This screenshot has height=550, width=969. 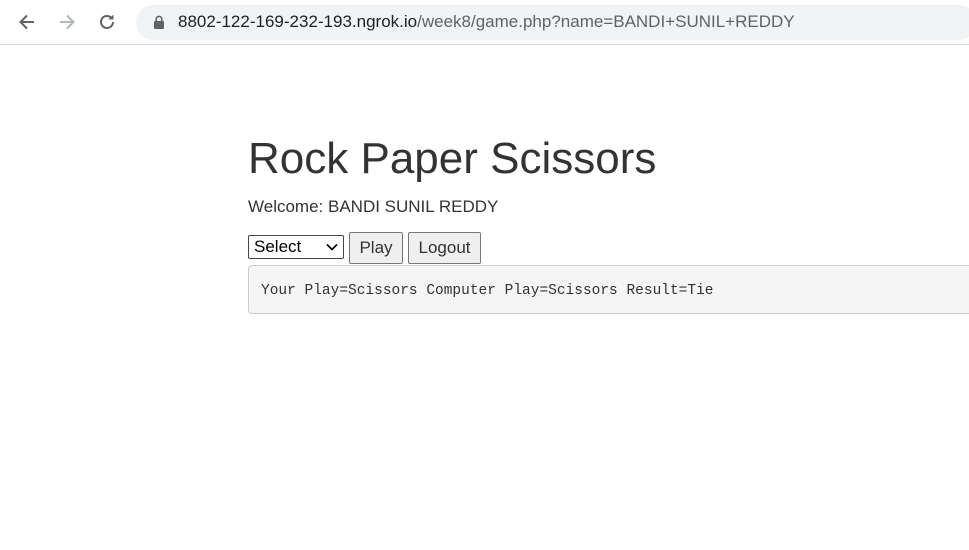 I want to click on reload-icon, so click(x=107, y=22).